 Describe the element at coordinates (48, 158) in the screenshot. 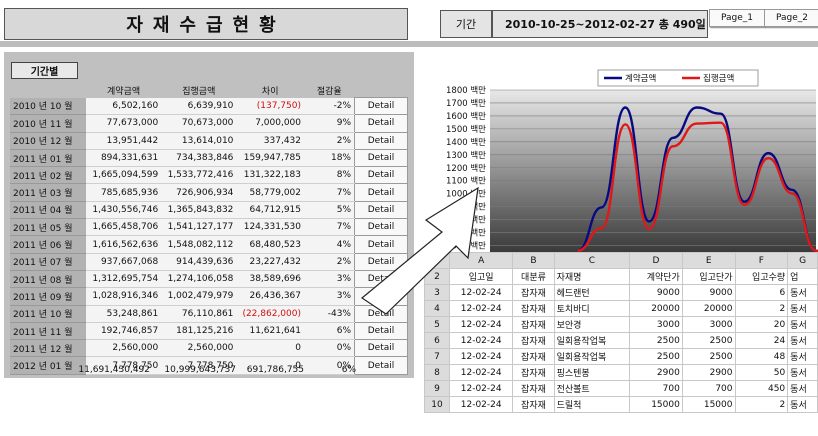

I see `month-cell: 2011 년 01 월` at that location.